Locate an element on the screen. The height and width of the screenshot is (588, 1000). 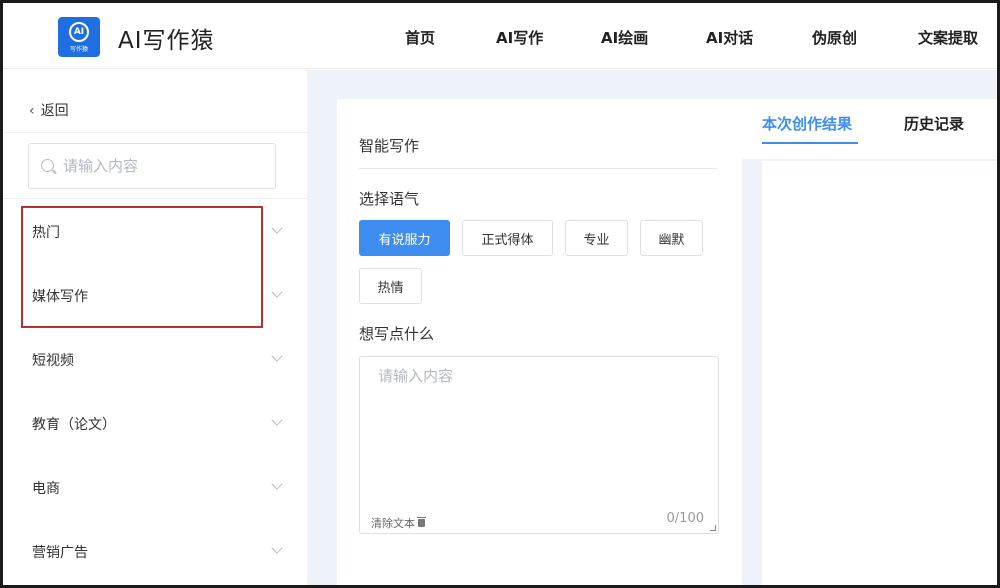
char-counter: 0/100 is located at coordinates (685, 518).